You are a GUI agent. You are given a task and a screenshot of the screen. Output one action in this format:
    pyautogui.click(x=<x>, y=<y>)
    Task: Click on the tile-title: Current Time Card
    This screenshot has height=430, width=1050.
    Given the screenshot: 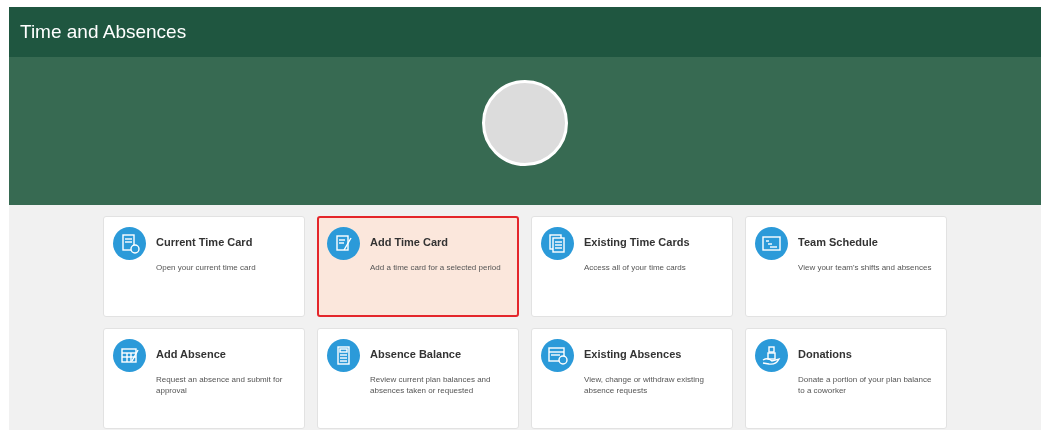 What is the action you would take?
    pyautogui.click(x=205, y=242)
    